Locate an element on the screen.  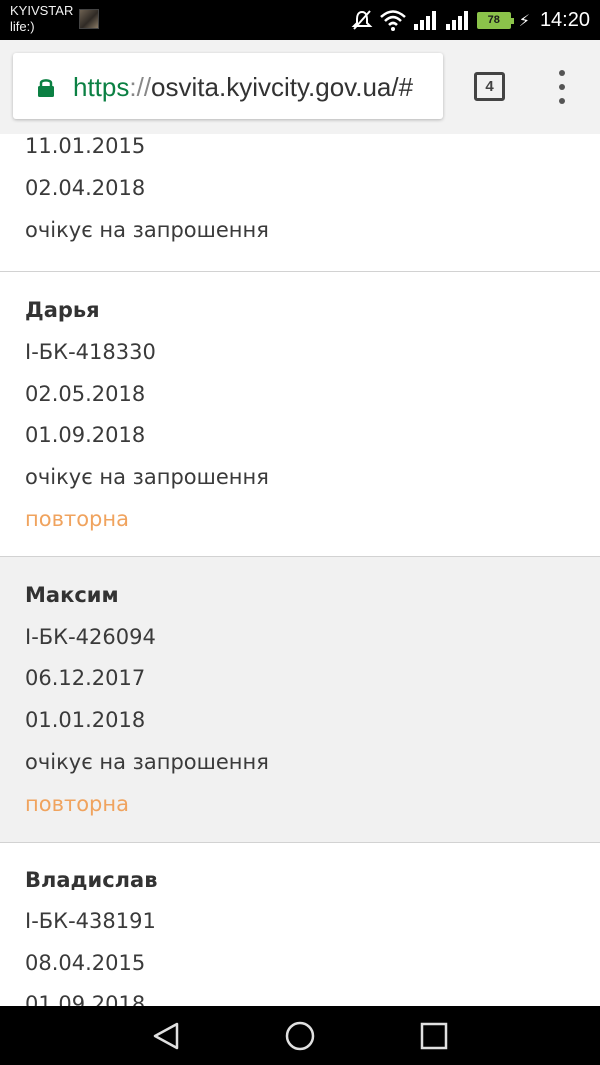
status-icons: 78 ⚡ 14:20 is located at coordinates (470, 20).